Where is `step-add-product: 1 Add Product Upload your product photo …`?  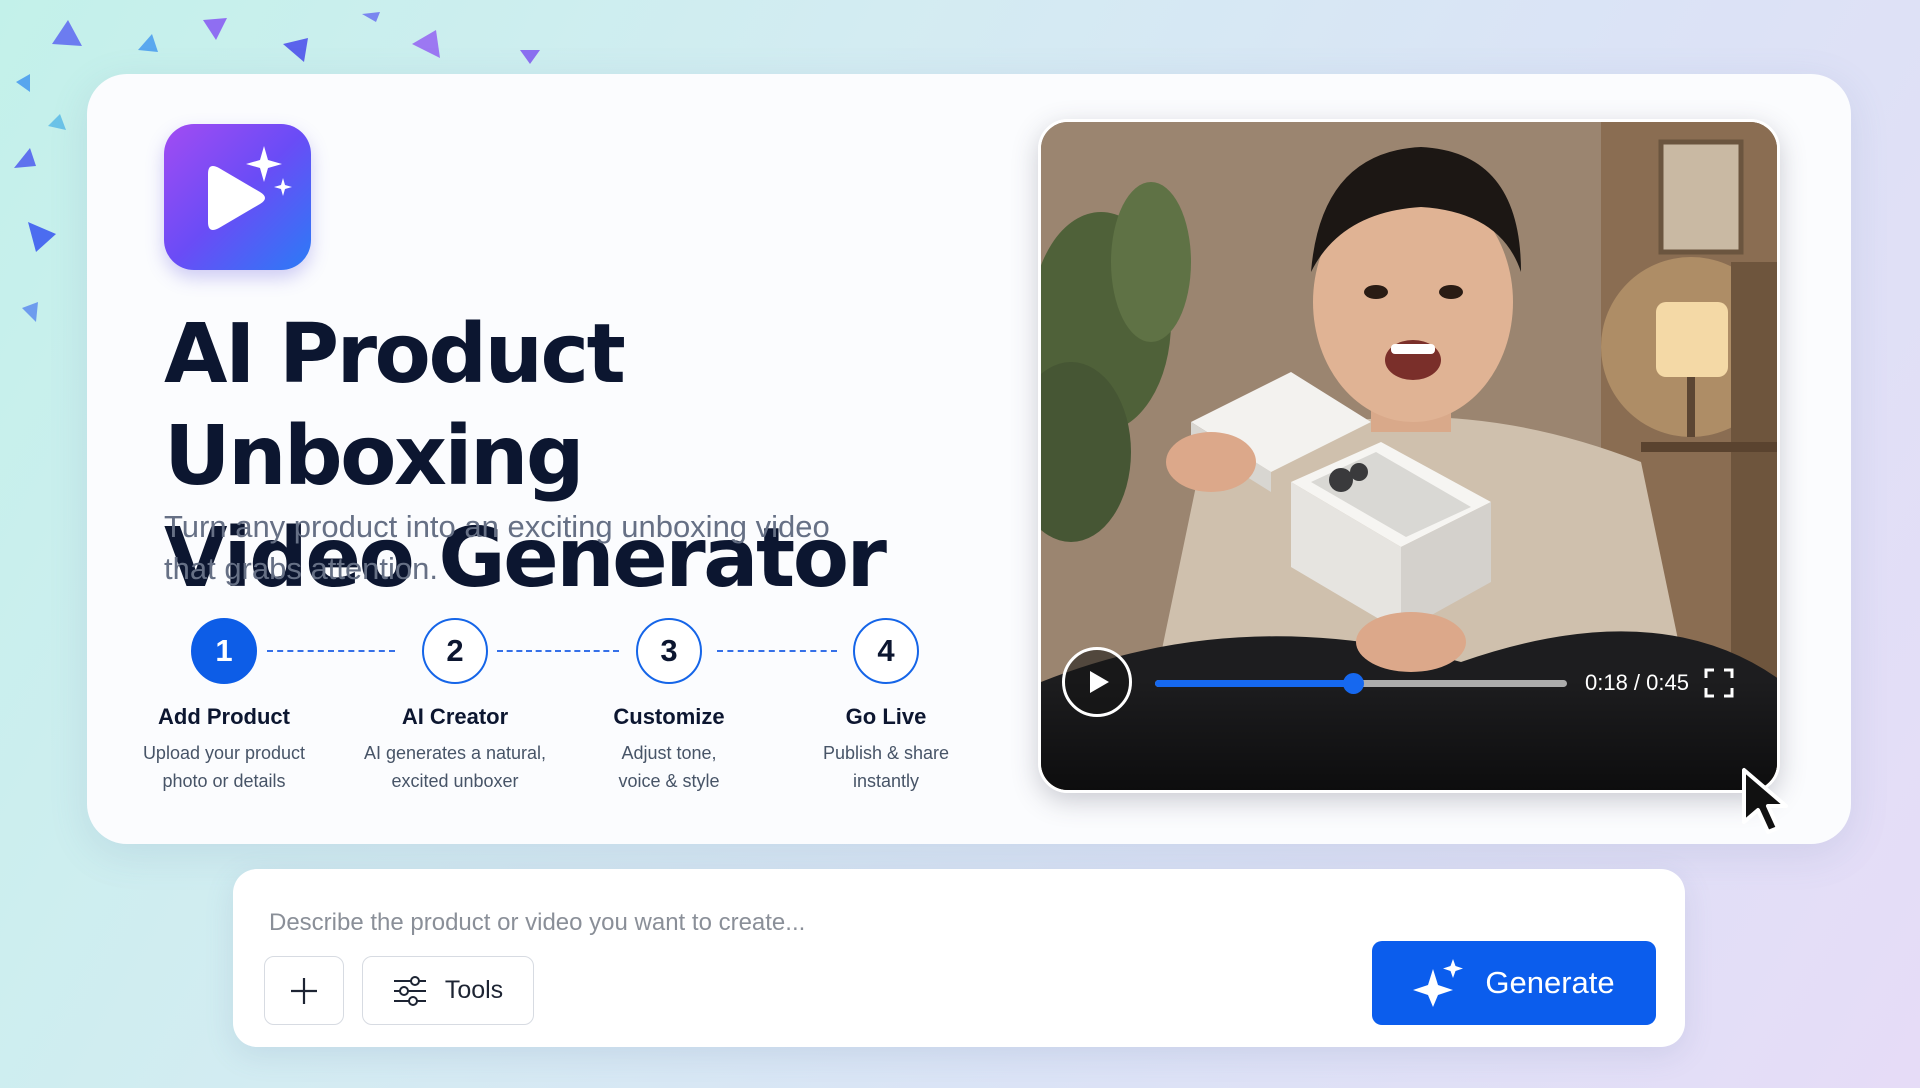
step-add-product: 1 Add Product Upload your product photo … is located at coordinates (224, 706).